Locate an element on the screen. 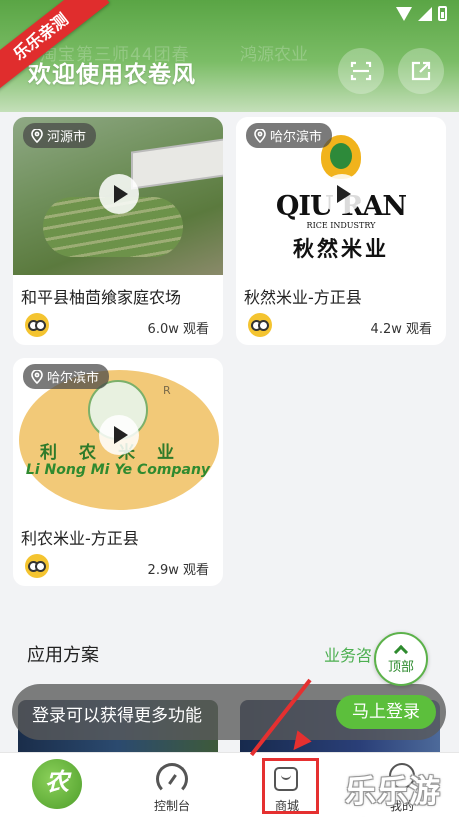  location-badge: 河源市 is located at coordinates (60, 135).